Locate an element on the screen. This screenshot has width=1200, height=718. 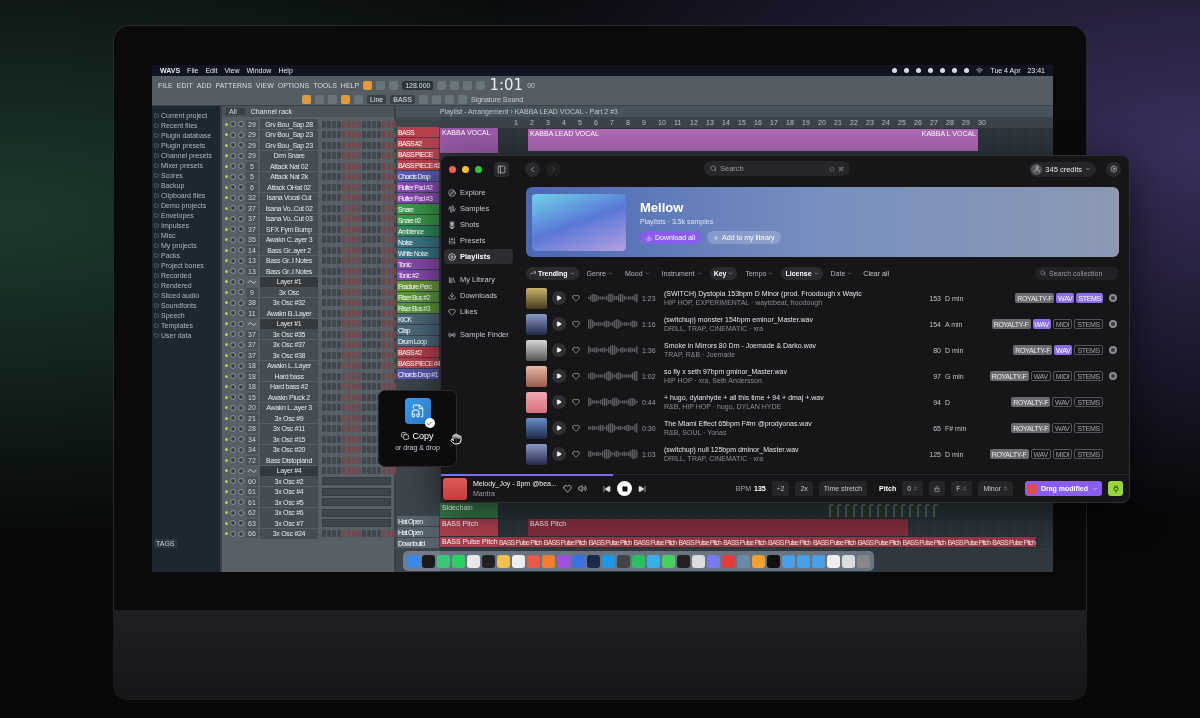
hand-cursor-icon is located at coordinates (456, 439).